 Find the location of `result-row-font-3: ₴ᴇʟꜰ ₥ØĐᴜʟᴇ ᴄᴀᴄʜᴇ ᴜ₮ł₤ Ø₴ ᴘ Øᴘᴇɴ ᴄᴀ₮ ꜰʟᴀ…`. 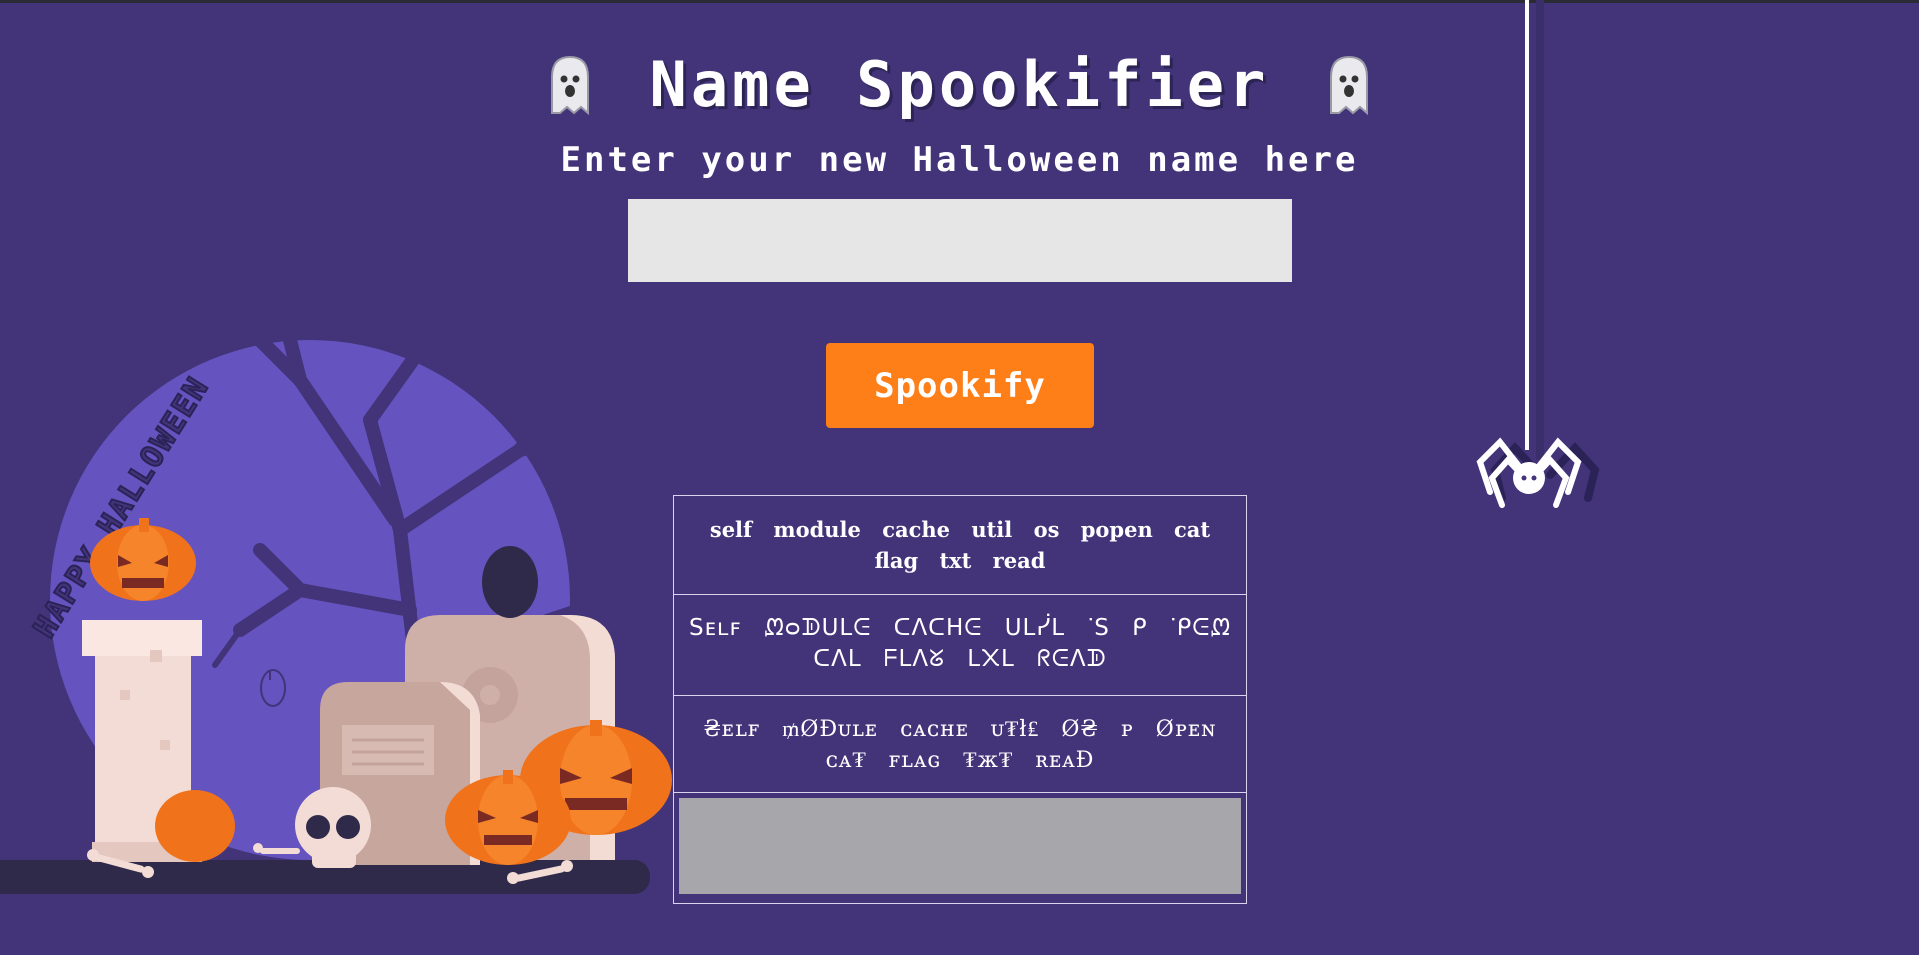

result-row-font-3: ₴ᴇʟꜰ ₥ØĐᴜʟᴇ ᴄᴀᴄʜᴇ ᴜ₮ł₤ Ø₴ ᴘ Øᴘᴇɴ ᴄᴀ₮ ꜰʟᴀ… is located at coordinates (960, 744).